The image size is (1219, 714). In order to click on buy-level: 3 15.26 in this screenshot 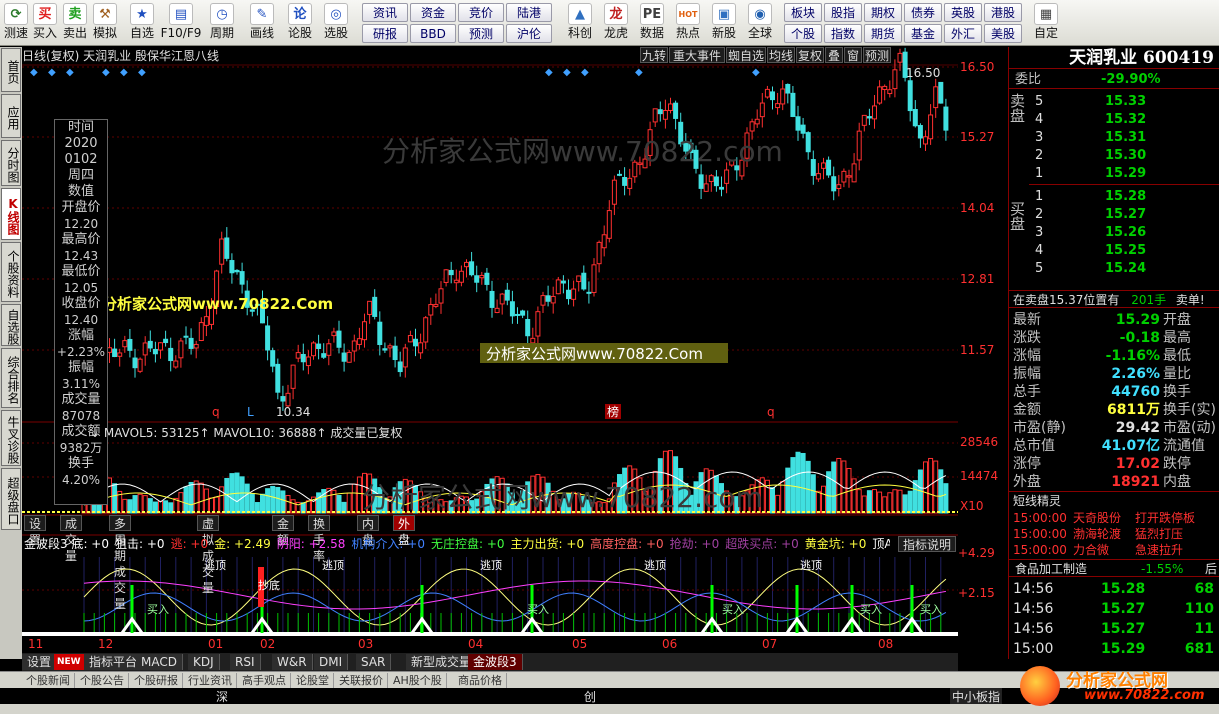, I will do `click(1114, 233)`.